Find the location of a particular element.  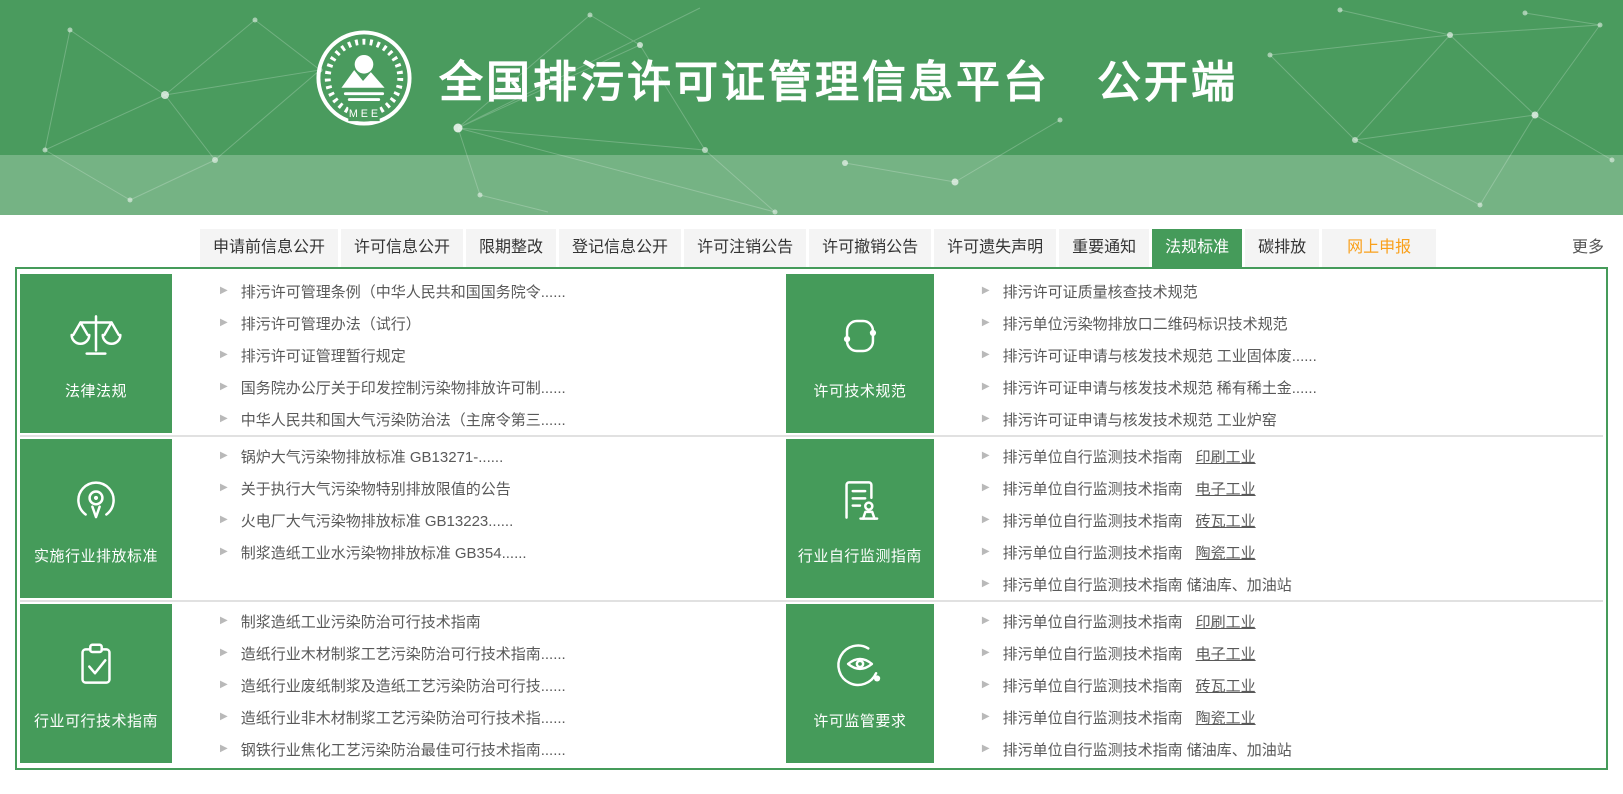

clipboard-check-icon is located at coordinates (96, 666).